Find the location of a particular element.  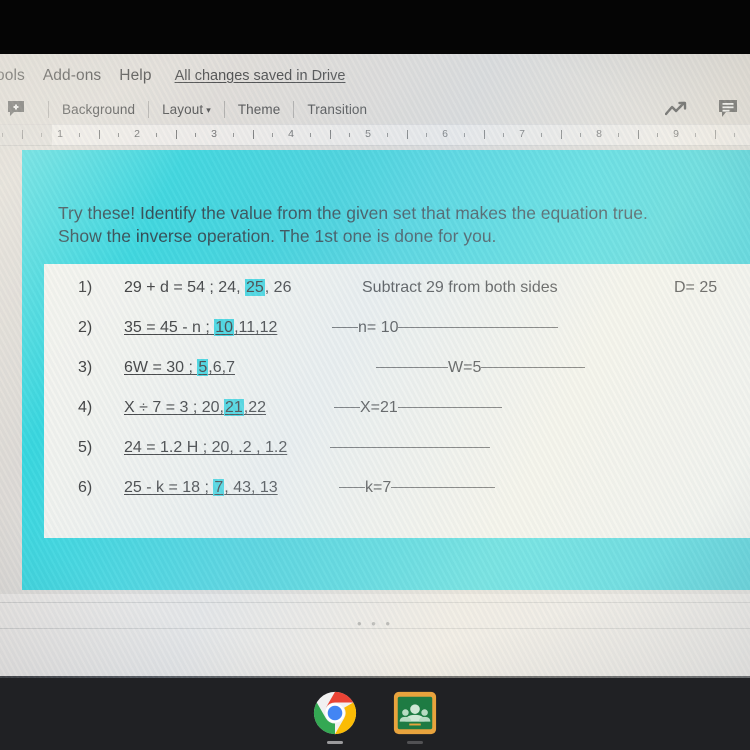

toolbar-layout-button: Layout ▾ is located at coordinates (186, 109).